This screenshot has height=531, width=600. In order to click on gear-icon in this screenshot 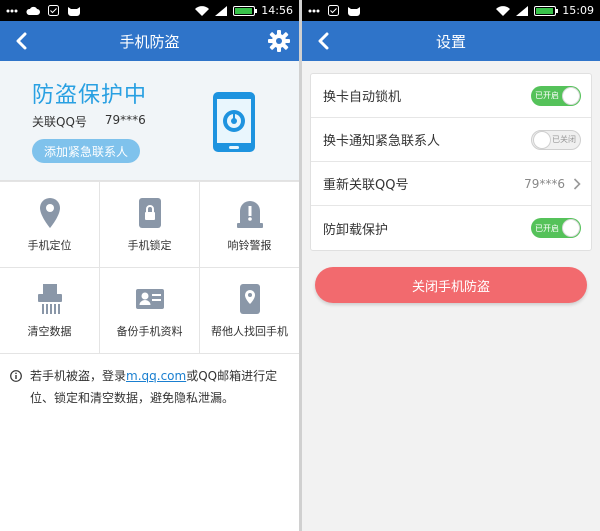, I will do `click(279, 41)`.